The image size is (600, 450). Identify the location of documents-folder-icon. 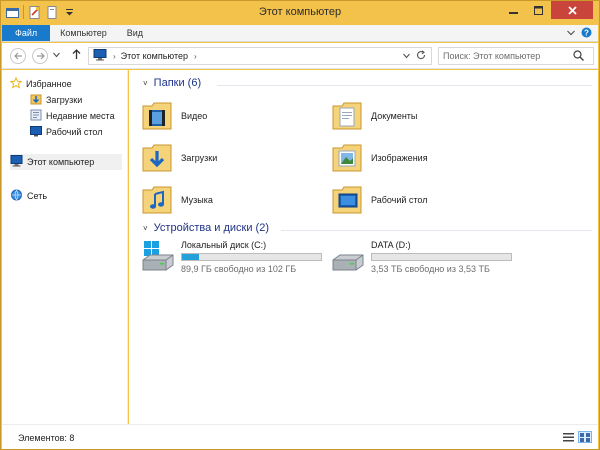
(347, 116).